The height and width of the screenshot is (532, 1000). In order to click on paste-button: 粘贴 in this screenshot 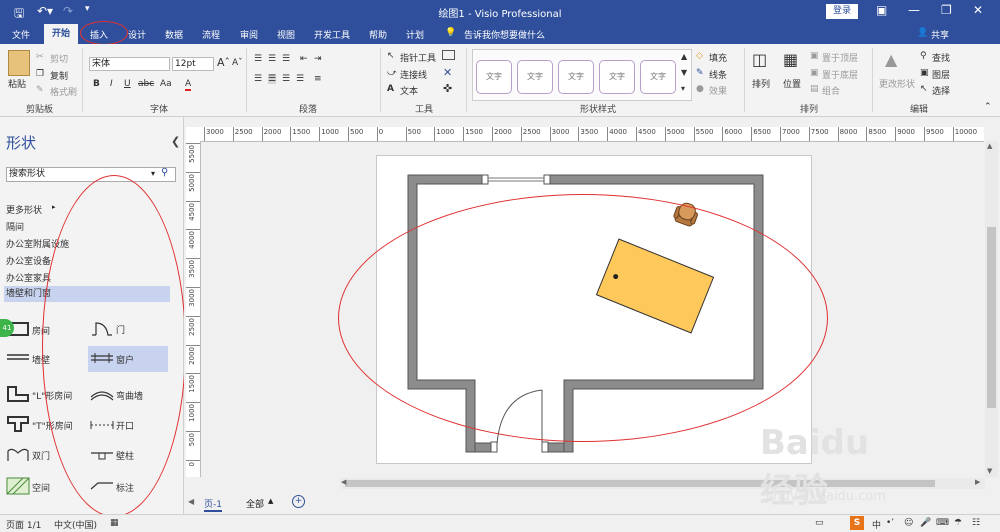, I will do `click(17, 83)`.